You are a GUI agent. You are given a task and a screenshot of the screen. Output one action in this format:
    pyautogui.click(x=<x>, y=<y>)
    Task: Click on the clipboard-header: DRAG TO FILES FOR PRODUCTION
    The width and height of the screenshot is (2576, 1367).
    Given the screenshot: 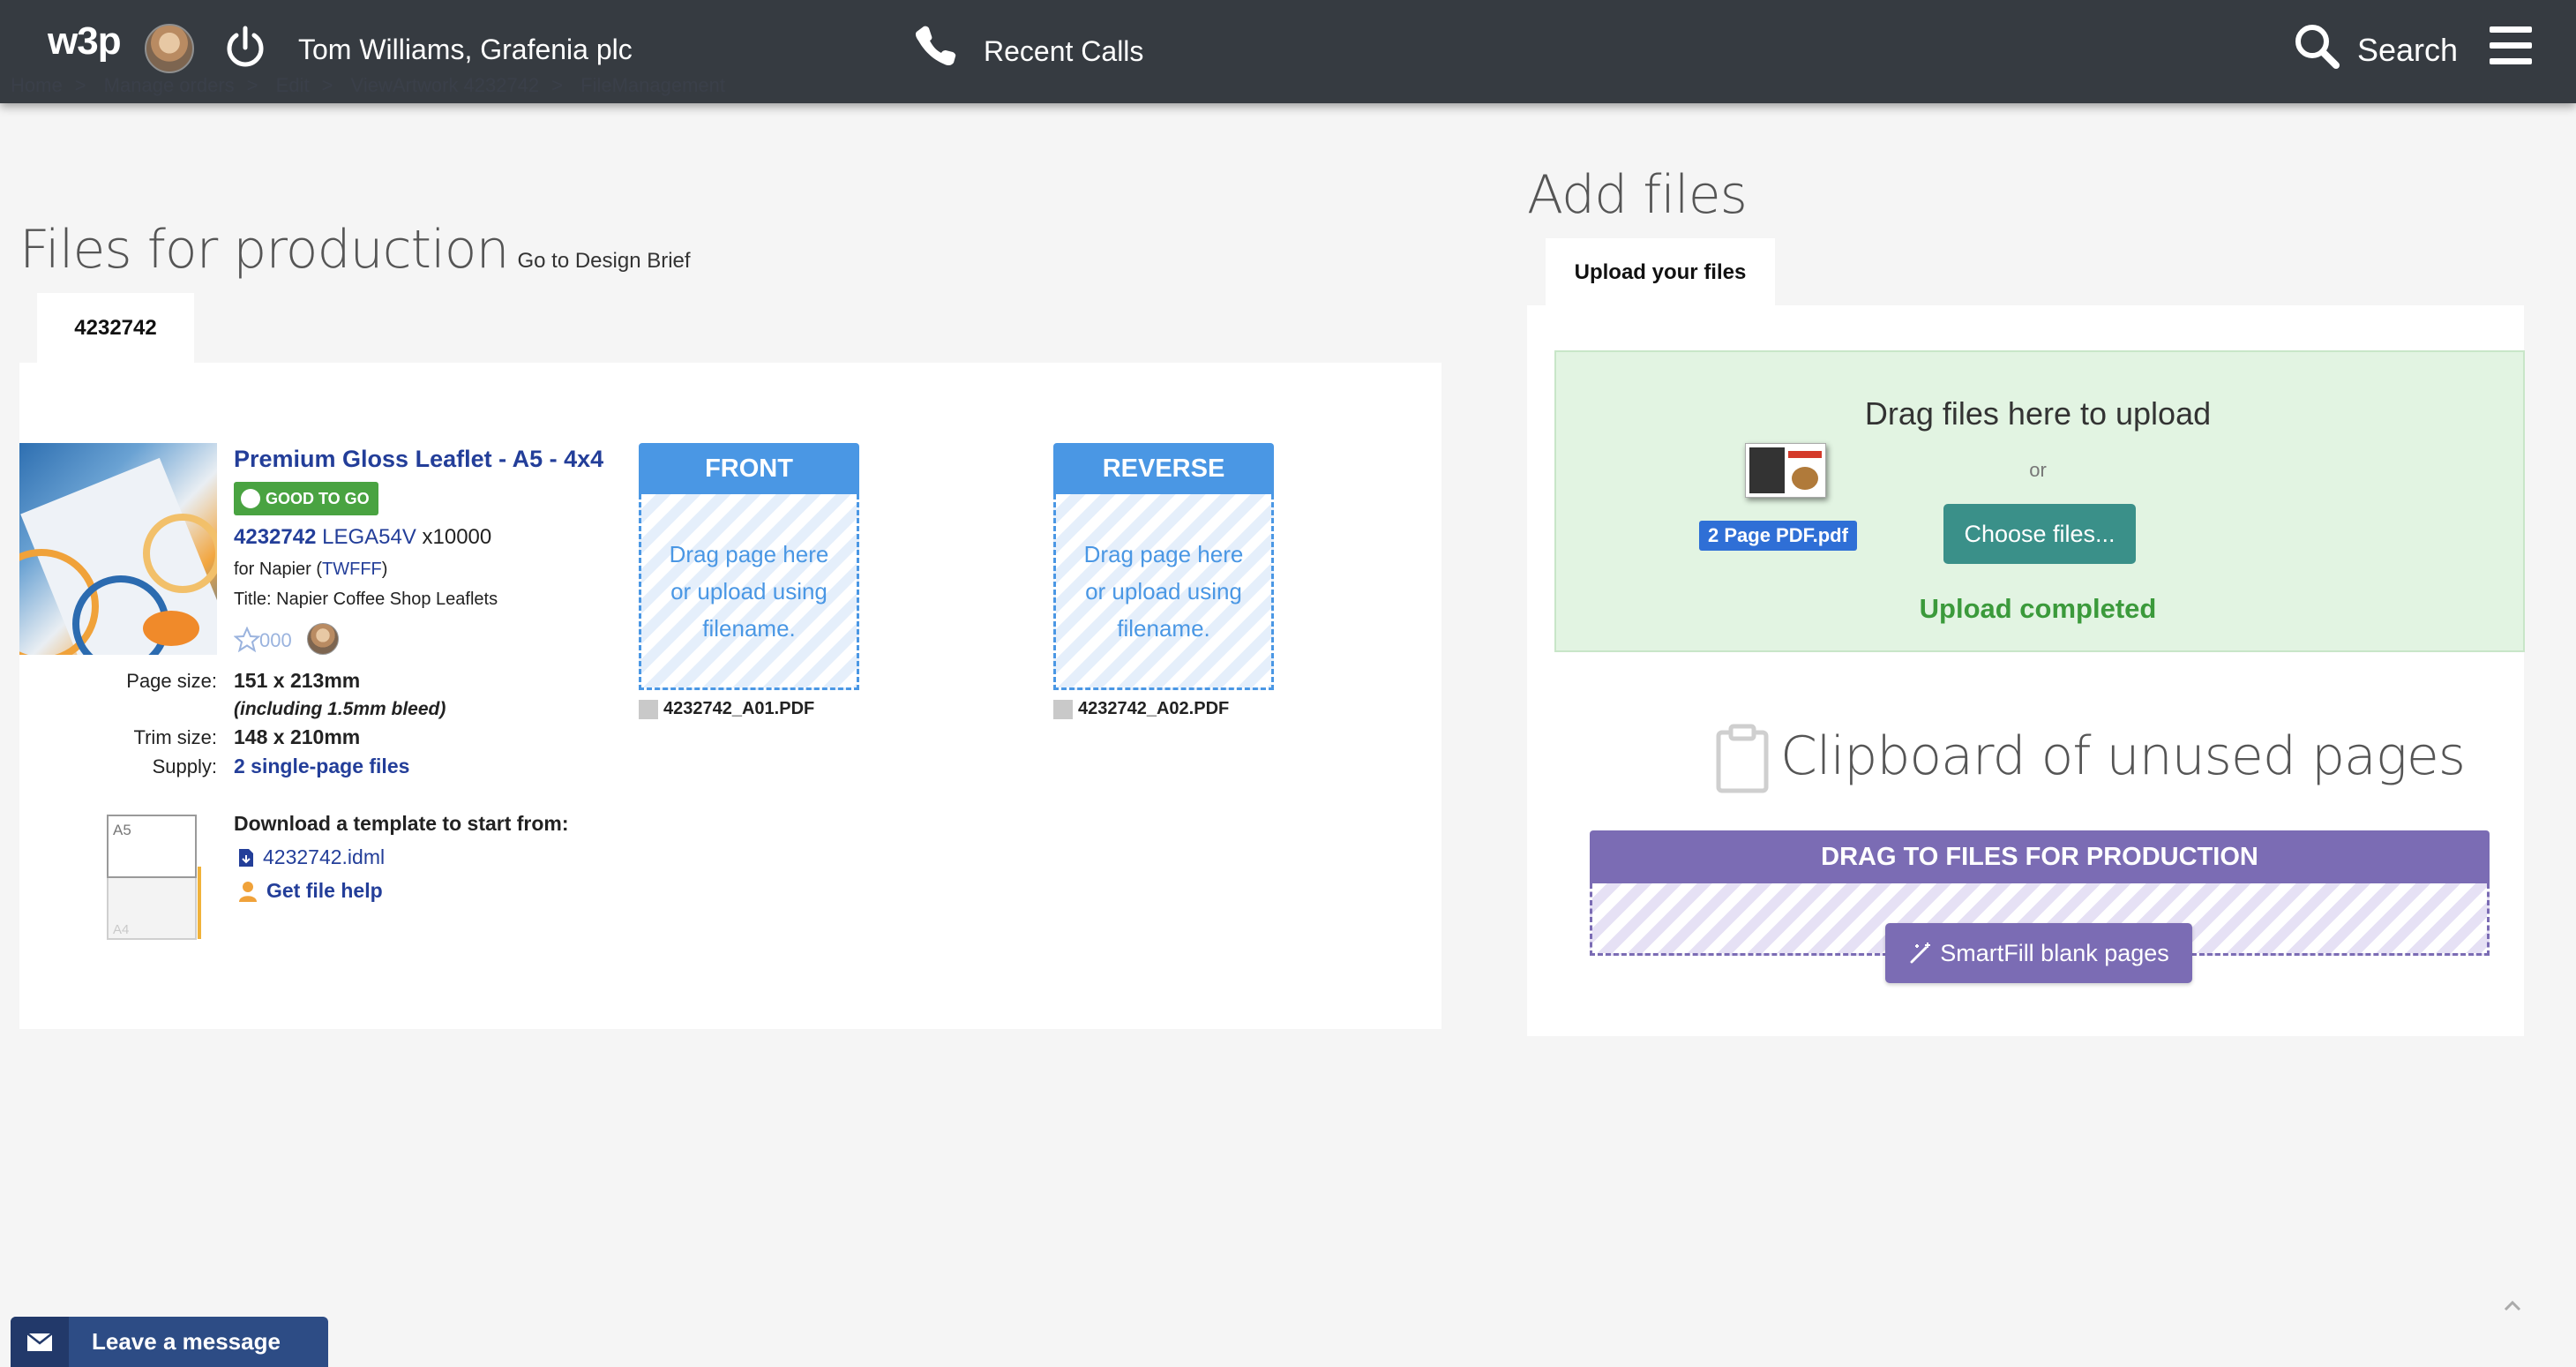 What is the action you would take?
    pyautogui.click(x=2040, y=856)
    